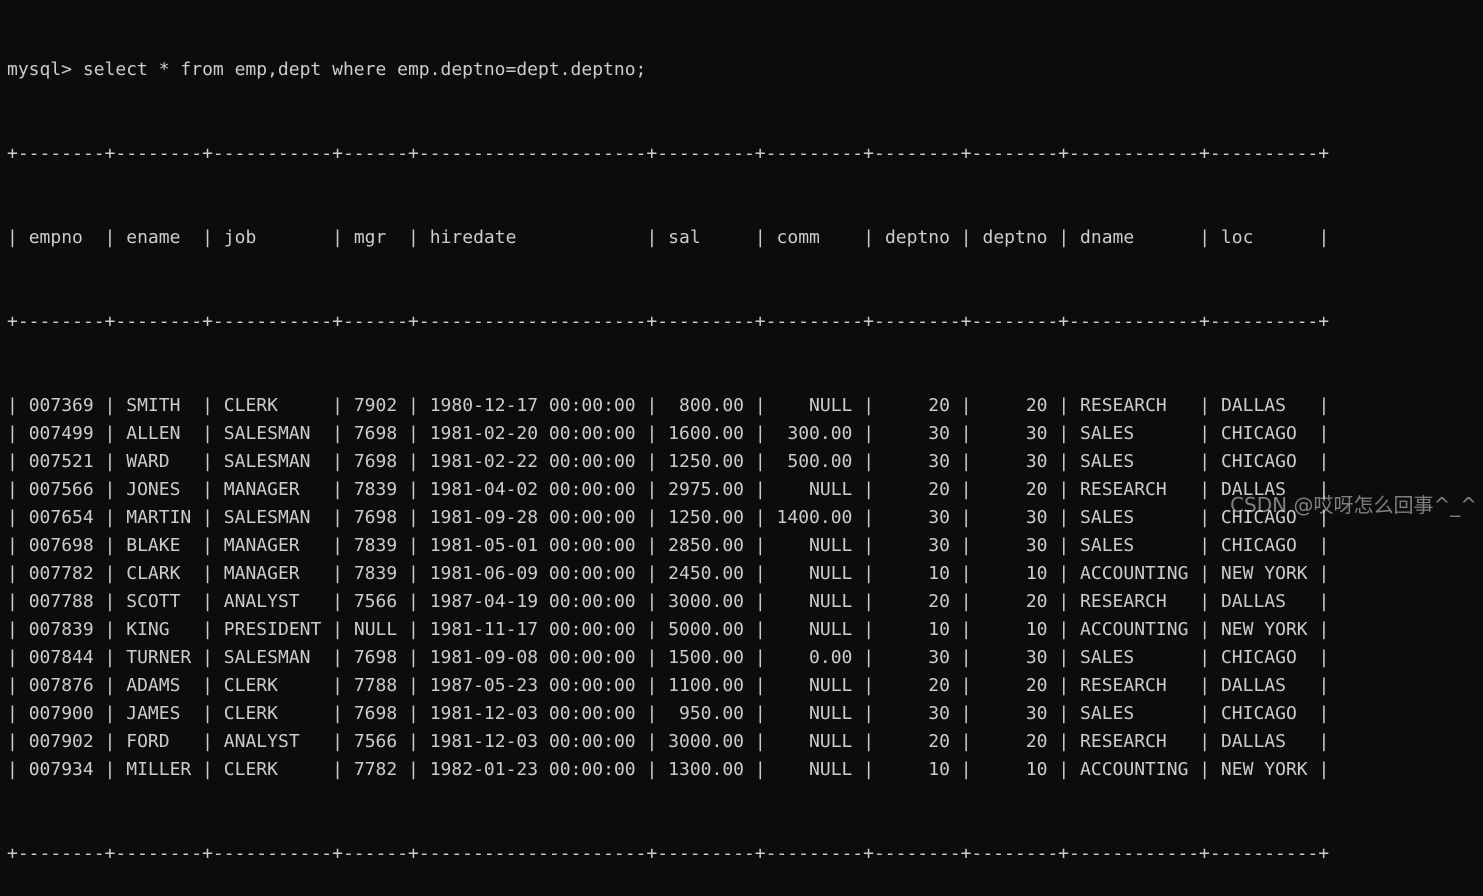 This screenshot has height=896, width=1483. What do you see at coordinates (153, 433) in the screenshot?
I see `table-cell: ALLEN` at bounding box center [153, 433].